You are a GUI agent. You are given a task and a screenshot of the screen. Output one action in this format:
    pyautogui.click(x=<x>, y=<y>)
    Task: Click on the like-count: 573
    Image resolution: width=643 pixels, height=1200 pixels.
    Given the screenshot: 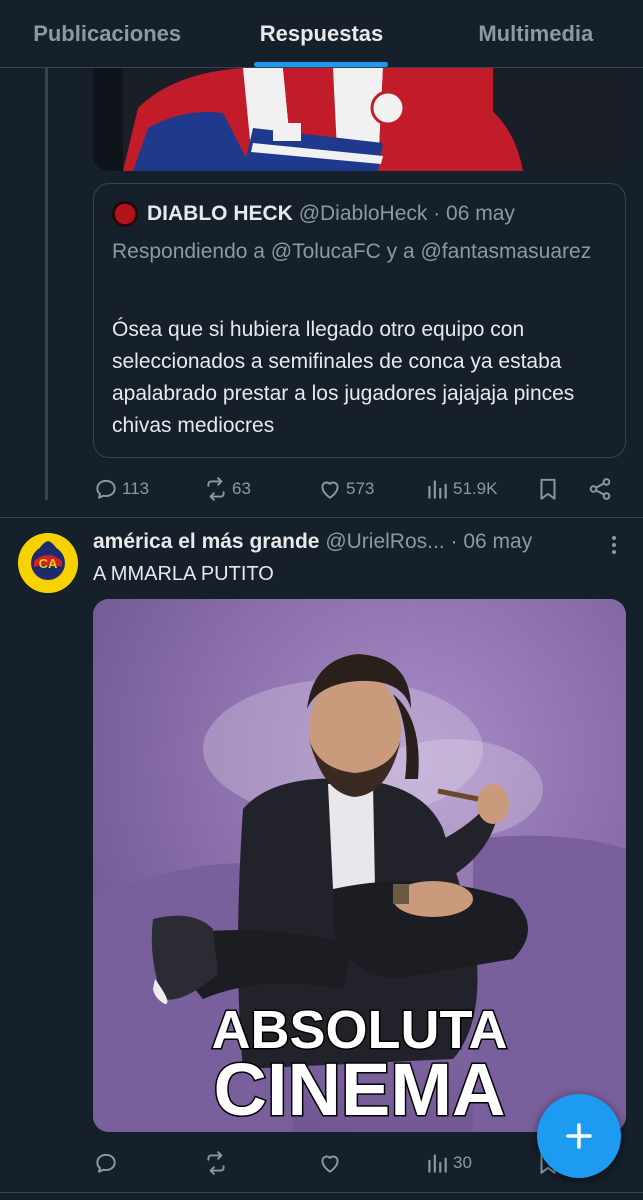 What is the action you would take?
    pyautogui.click(x=360, y=488)
    